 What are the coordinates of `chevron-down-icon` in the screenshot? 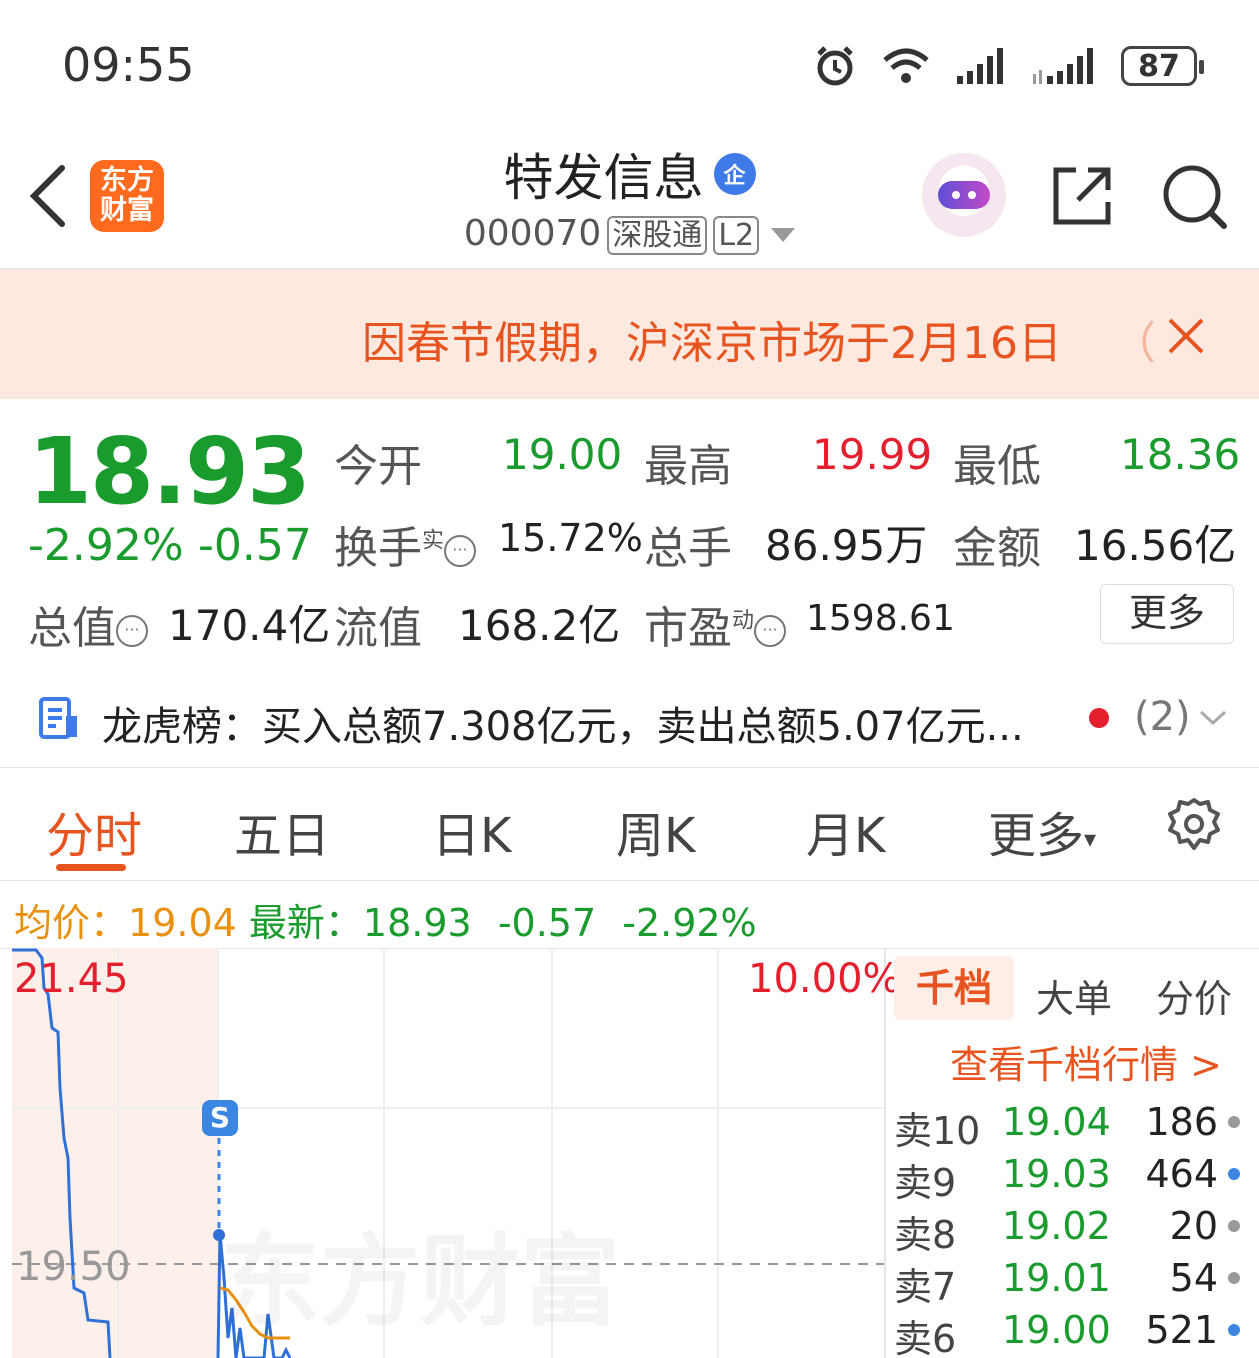 It's located at (1213, 718).